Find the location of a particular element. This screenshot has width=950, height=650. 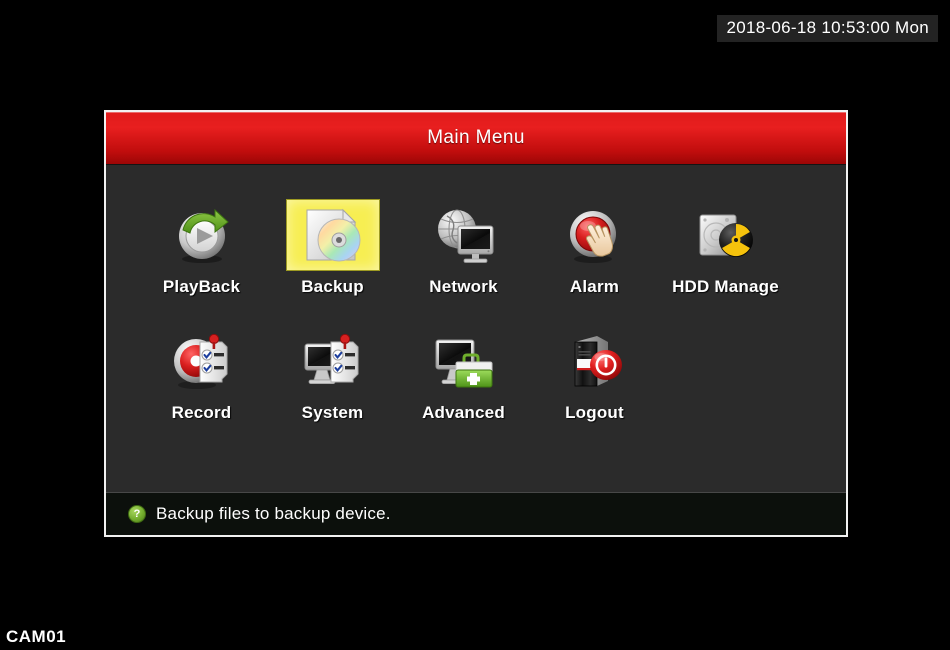

record-icon is located at coordinates (202, 361).